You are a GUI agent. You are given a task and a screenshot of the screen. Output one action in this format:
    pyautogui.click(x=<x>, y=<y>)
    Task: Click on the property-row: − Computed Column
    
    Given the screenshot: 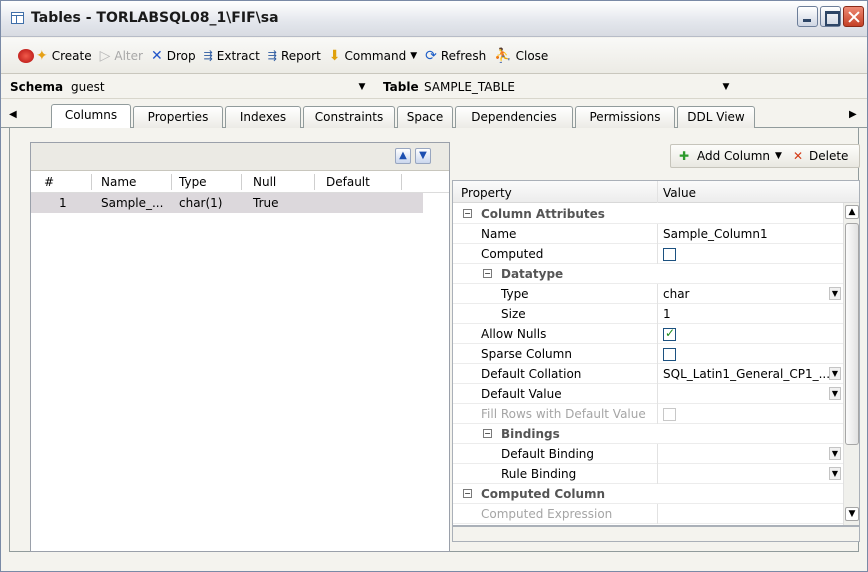 What is the action you would take?
    pyautogui.click(x=648, y=494)
    